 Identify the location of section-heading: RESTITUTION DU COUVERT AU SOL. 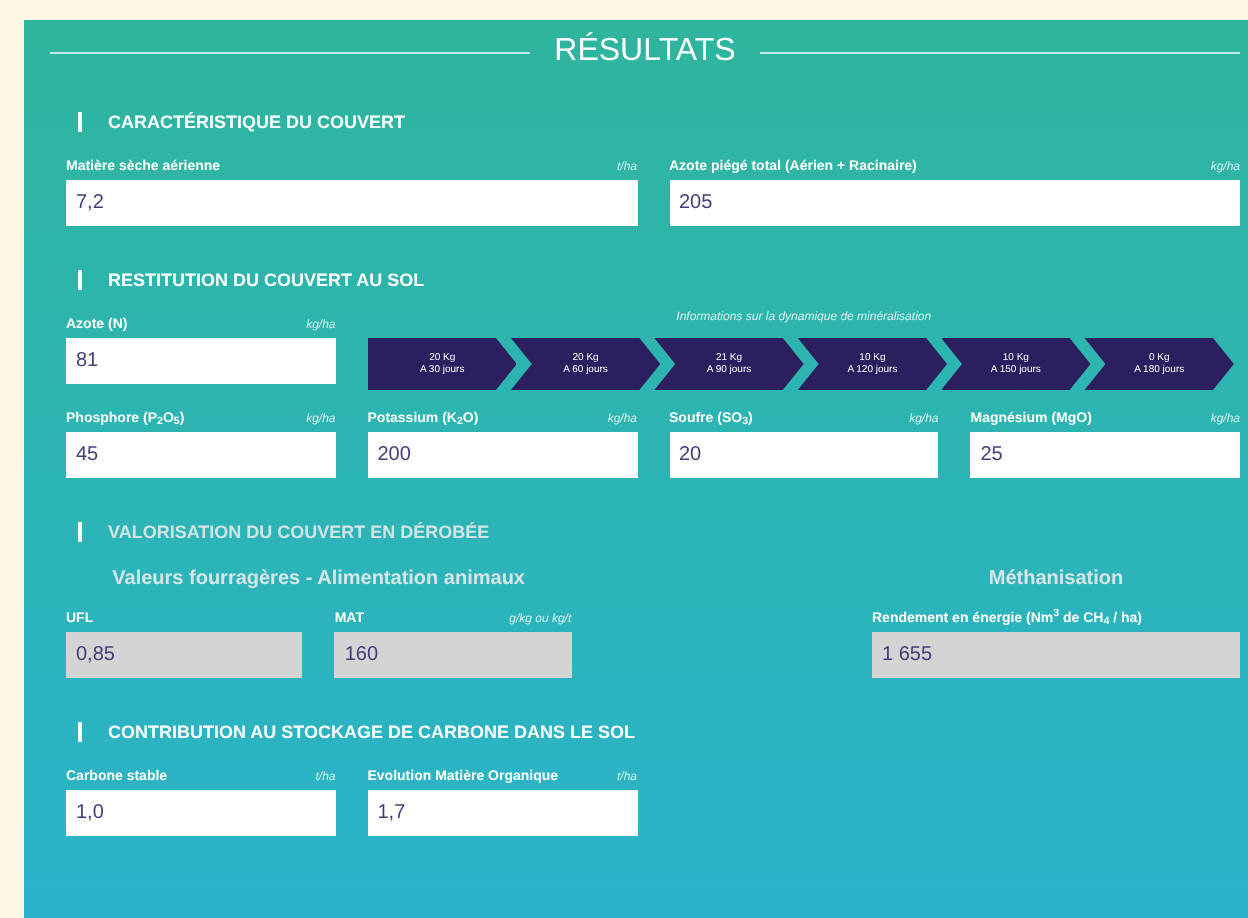
(266, 280).